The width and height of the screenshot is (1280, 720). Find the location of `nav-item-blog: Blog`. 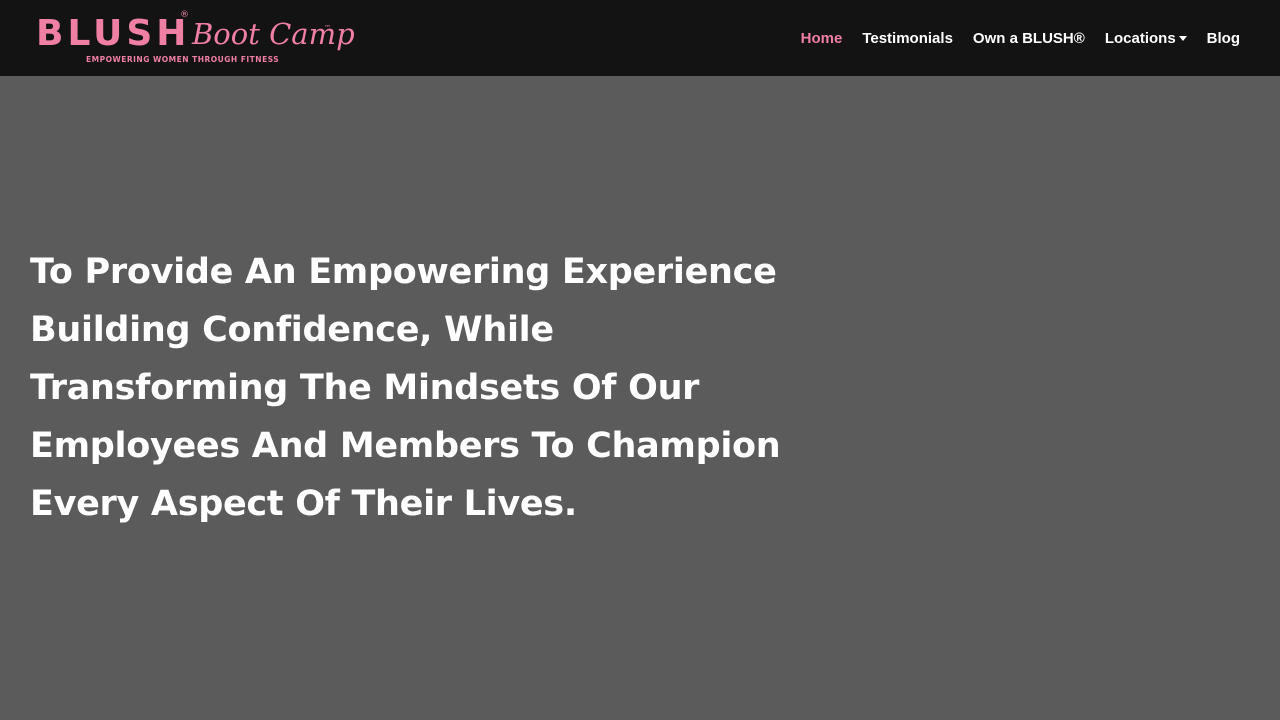

nav-item-blog: Blog is located at coordinates (1223, 38).